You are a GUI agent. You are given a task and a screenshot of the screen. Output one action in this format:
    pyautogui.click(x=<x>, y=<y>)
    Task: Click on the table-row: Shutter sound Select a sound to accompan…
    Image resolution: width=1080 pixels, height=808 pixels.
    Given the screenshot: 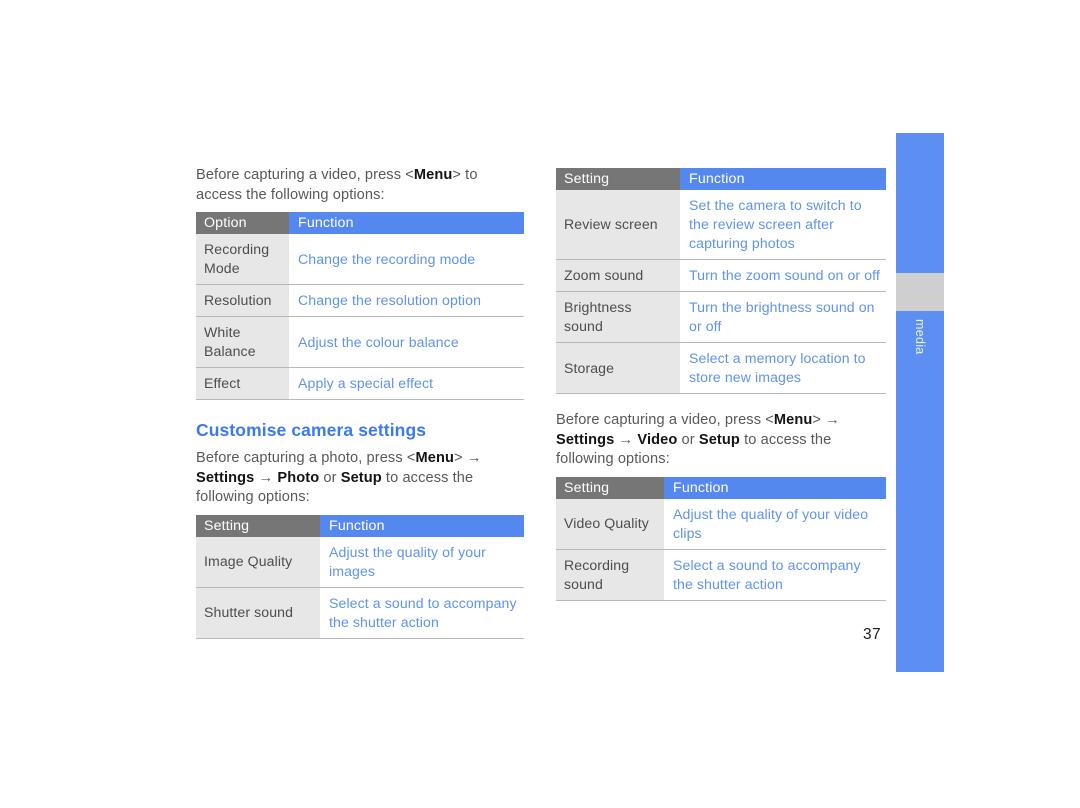 What is the action you would take?
    pyautogui.click(x=360, y=613)
    